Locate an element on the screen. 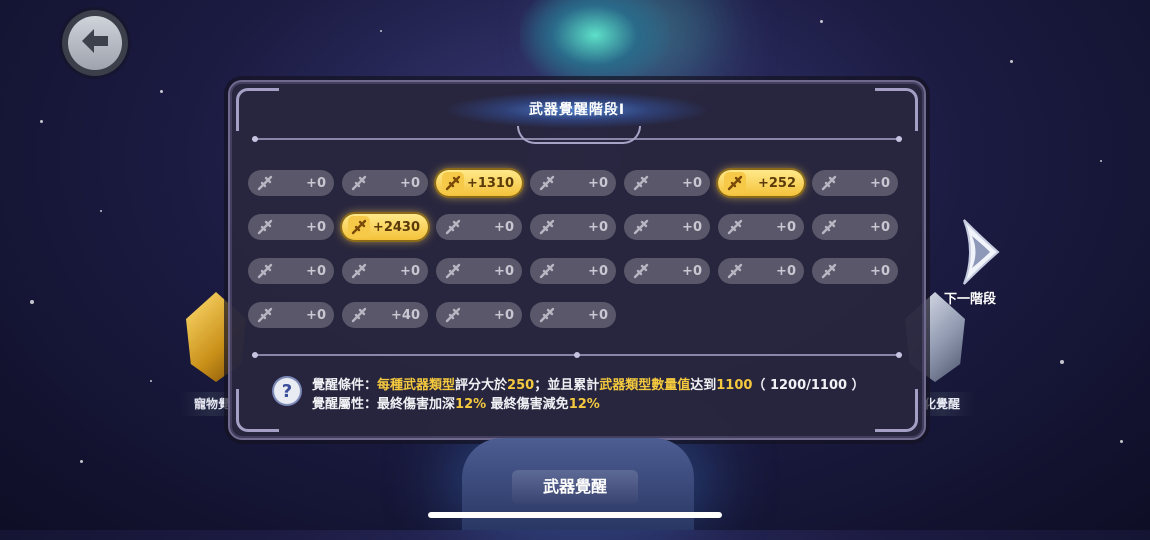 This screenshot has width=1150, height=540. attribute-text: 最終傷害減免 is located at coordinates (527, 404).